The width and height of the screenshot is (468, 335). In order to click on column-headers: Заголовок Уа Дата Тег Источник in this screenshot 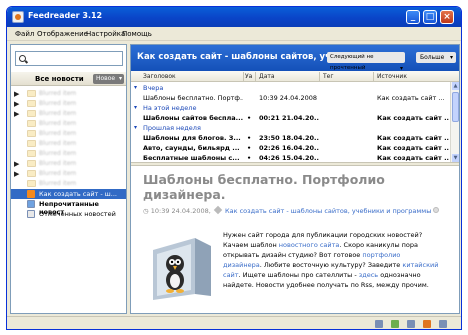, I will do `click(295, 76)`.